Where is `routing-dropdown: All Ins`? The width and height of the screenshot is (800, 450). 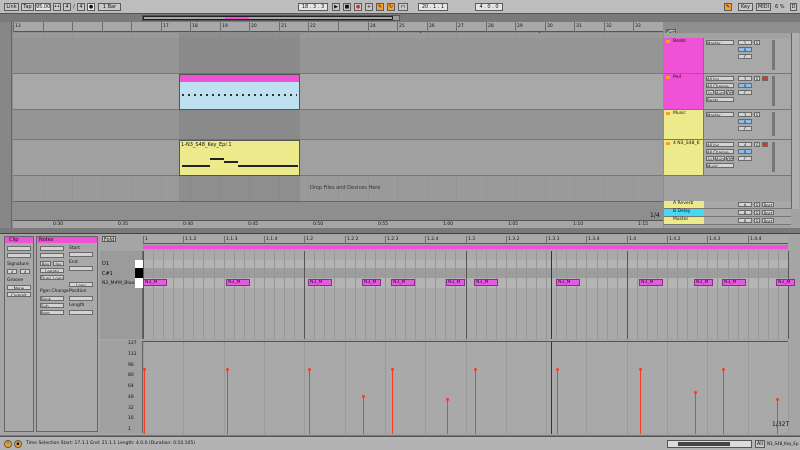
routing-dropdown: All Ins is located at coordinates (720, 78).